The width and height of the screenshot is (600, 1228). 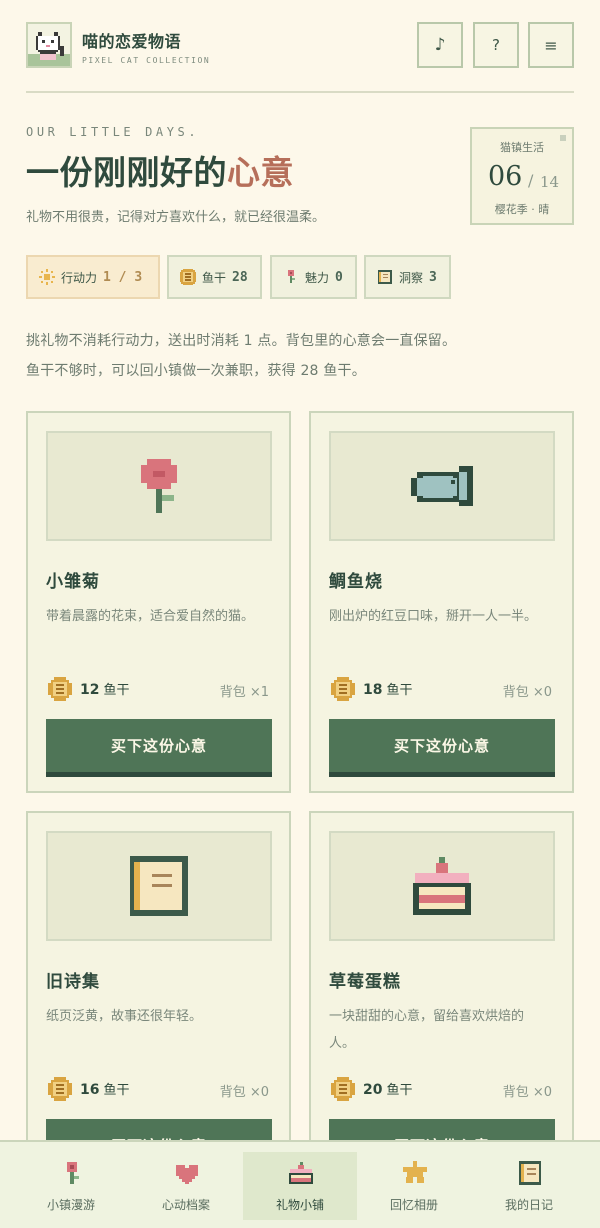 What do you see at coordinates (90, 1090) in the screenshot?
I see `gift-price-value: 16` at bounding box center [90, 1090].